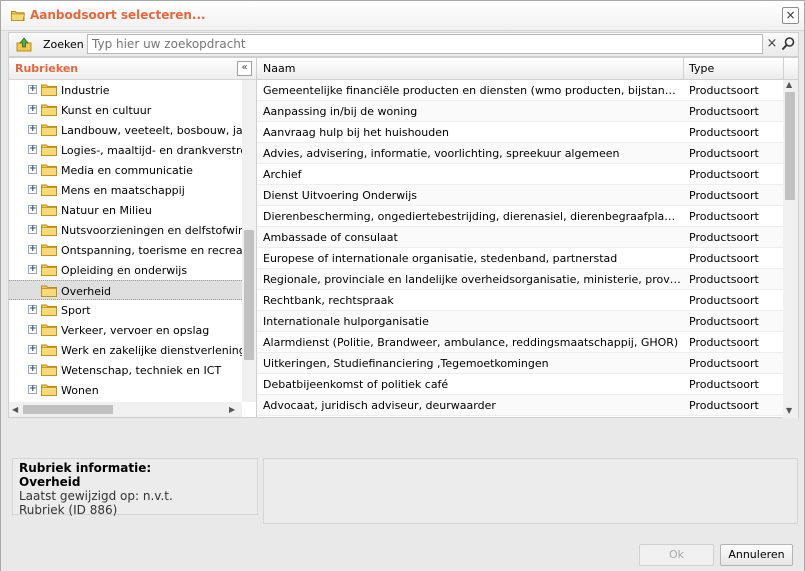  I want to click on tree-item: + Landbouw, veeteelt, bosbouw, jacht e, so click(125, 130).